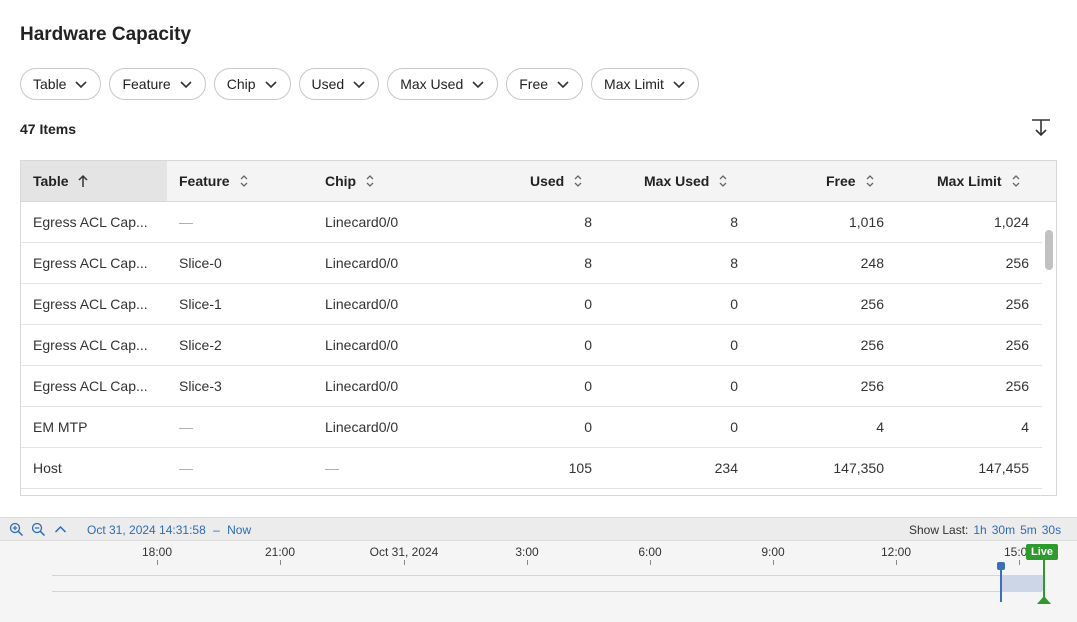  I want to click on filter-feature: Feature, so click(157, 84).